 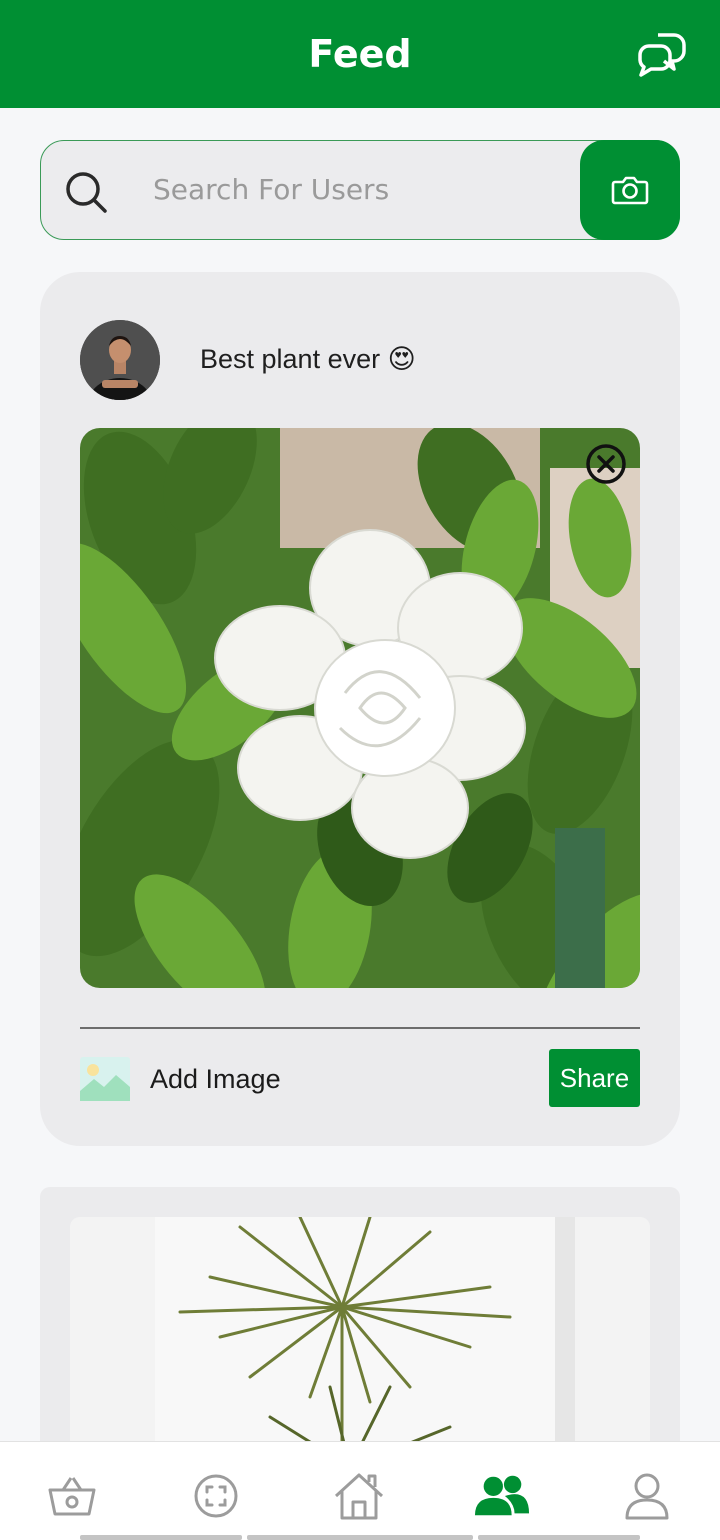 I want to click on user-search-bar, so click(x=360, y=190).